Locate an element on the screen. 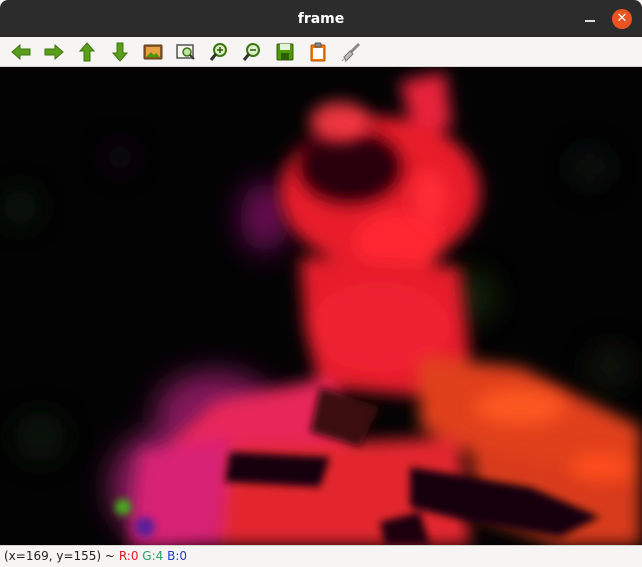 The image size is (642, 567). status-blue-value: B:0 is located at coordinates (177, 556).